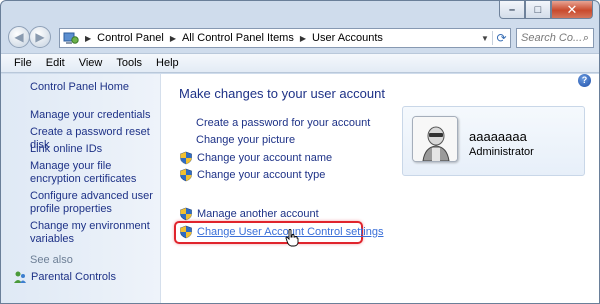  I want to click on task-label: Manage another account, so click(258, 214).